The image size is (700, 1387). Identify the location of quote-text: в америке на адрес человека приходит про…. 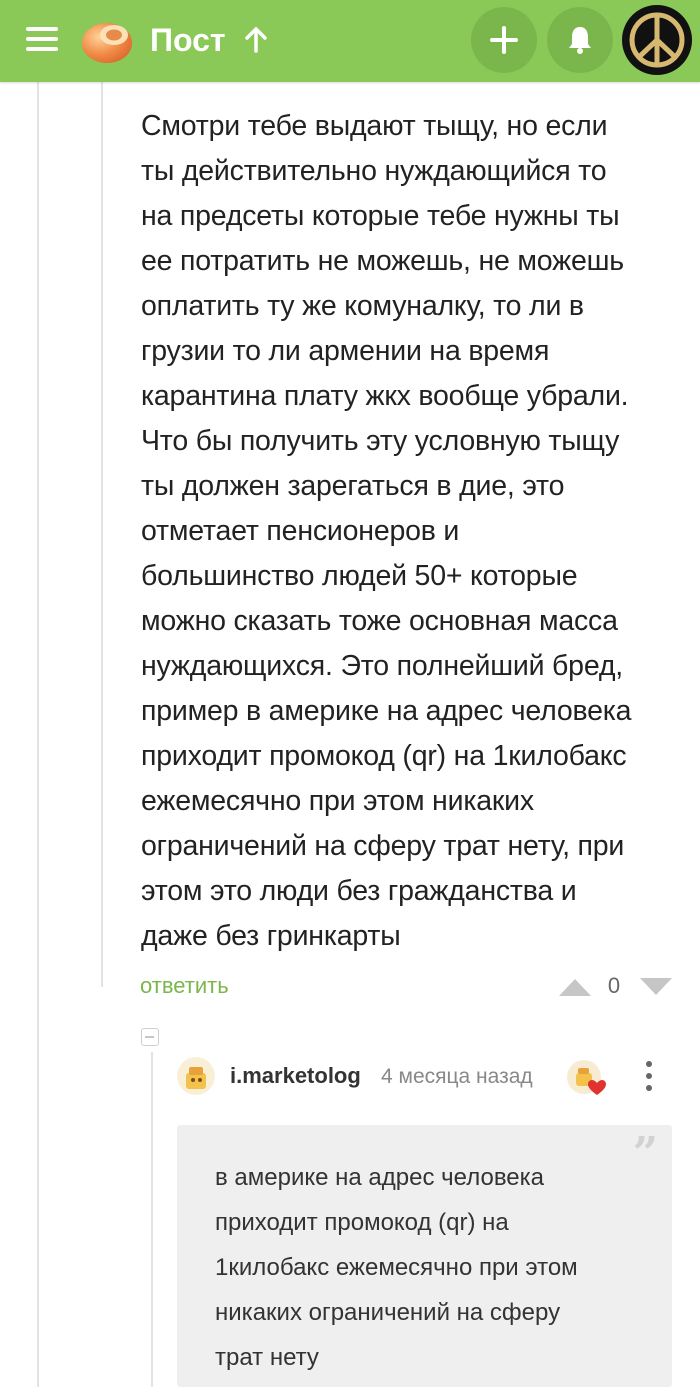
(396, 1267).